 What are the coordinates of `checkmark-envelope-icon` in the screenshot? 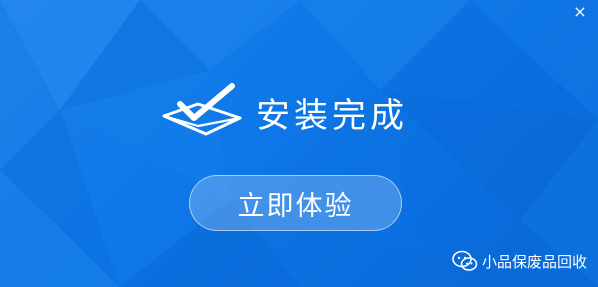 It's located at (202, 109).